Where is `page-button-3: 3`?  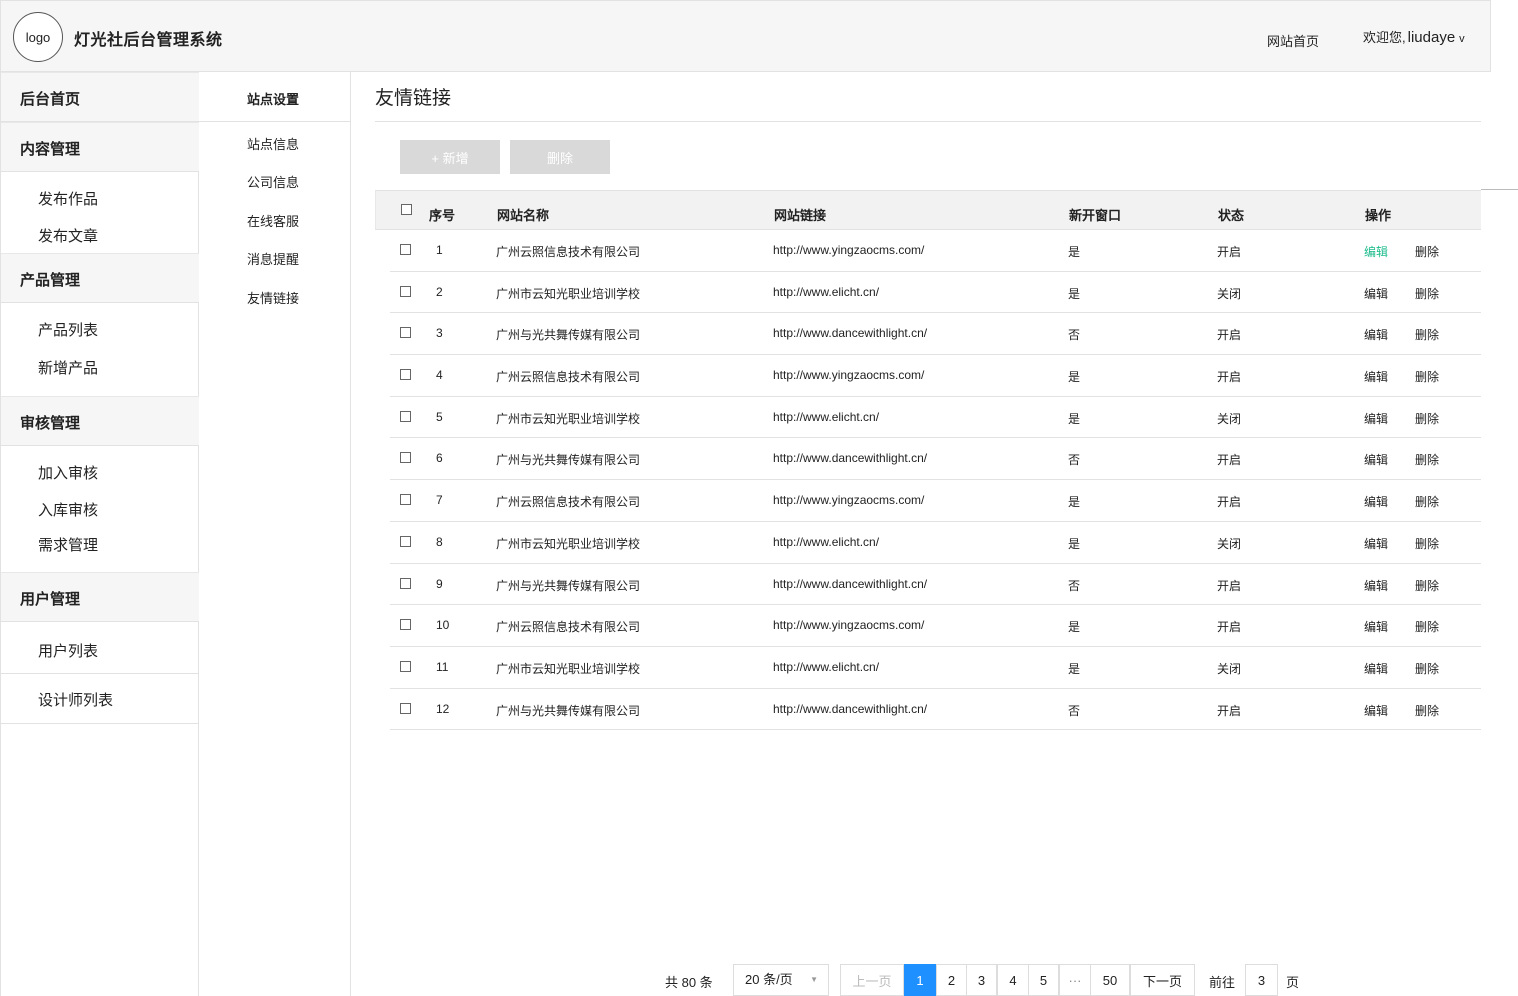
page-button-3: 3 is located at coordinates (981, 980).